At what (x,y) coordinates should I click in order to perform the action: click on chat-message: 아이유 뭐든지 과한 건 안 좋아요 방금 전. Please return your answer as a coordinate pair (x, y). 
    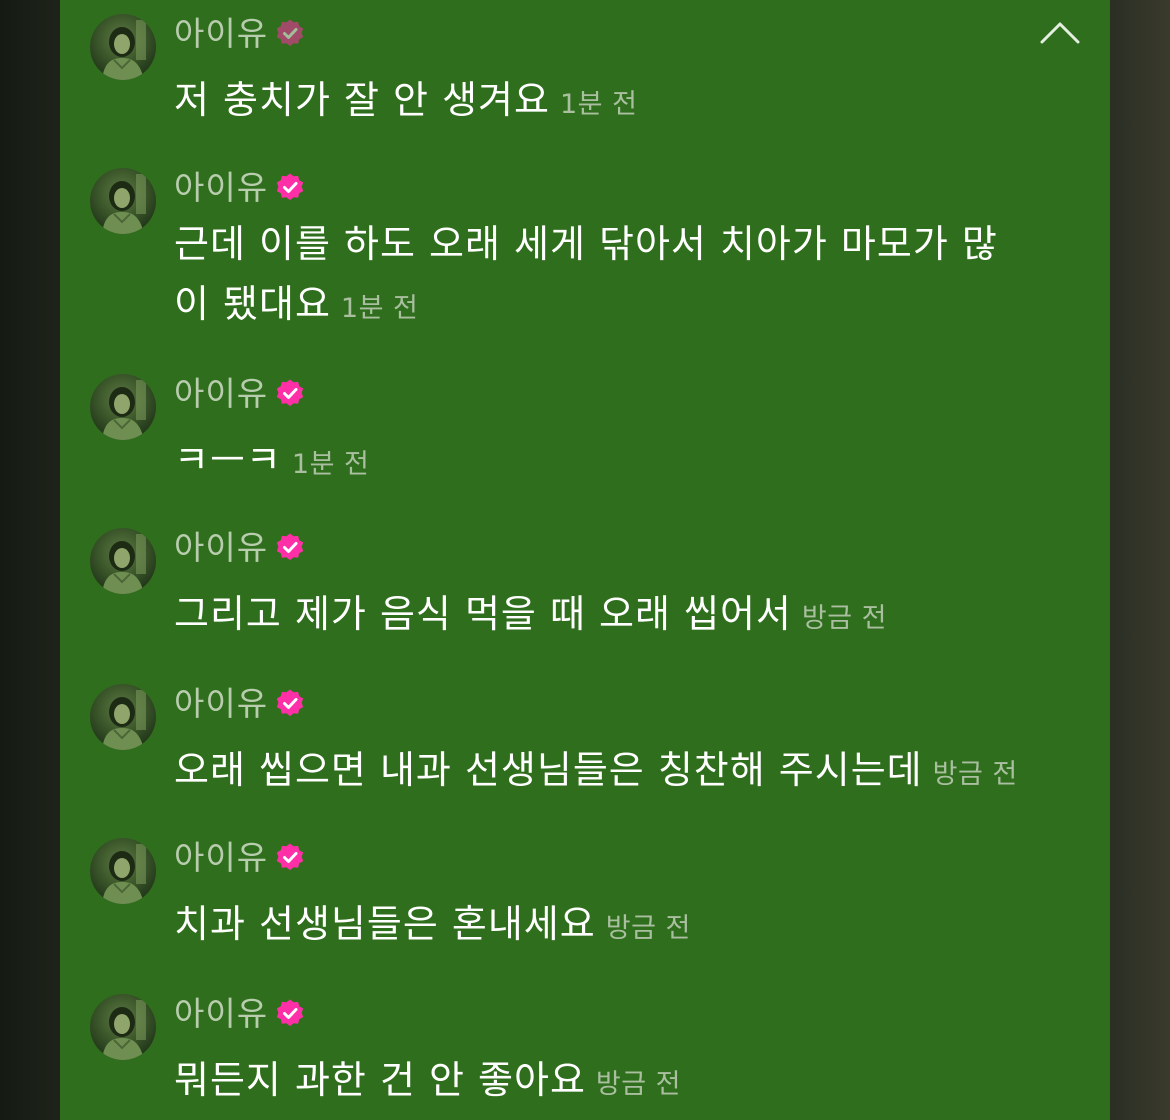
    Looking at the image, I should click on (560, 1049).